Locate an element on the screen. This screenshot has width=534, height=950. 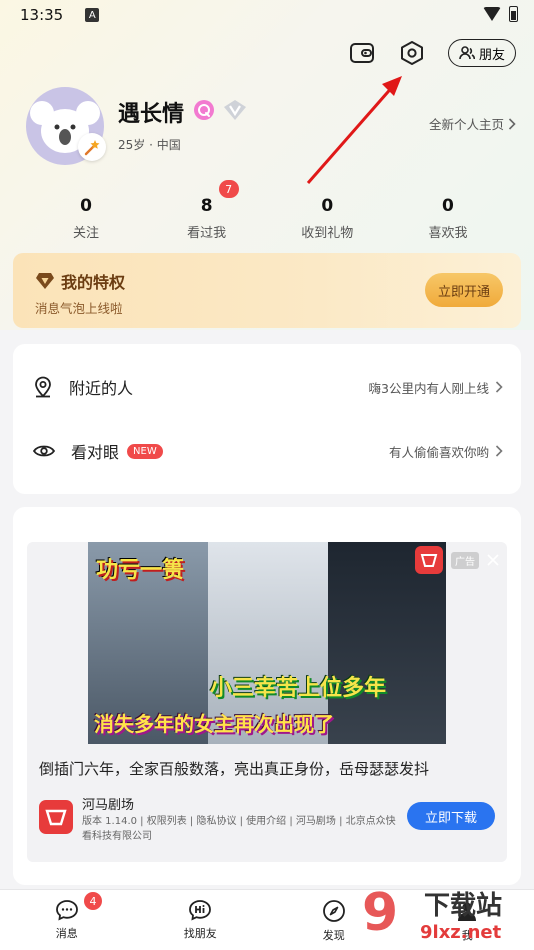
menu-hint: 嗨3公里内有人刚上线 is located at coordinates (436, 387).